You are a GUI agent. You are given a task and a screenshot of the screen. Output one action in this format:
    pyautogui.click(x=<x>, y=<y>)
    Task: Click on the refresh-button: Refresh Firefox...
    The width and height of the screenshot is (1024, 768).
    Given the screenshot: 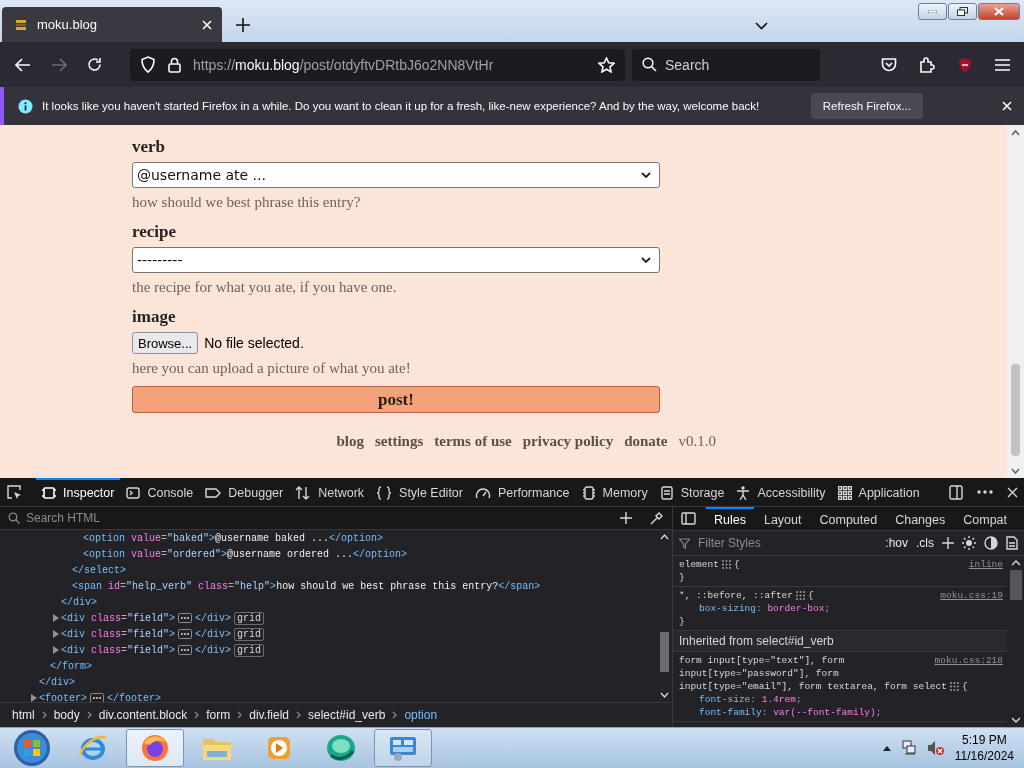 What is the action you would take?
    pyautogui.click(x=866, y=106)
    